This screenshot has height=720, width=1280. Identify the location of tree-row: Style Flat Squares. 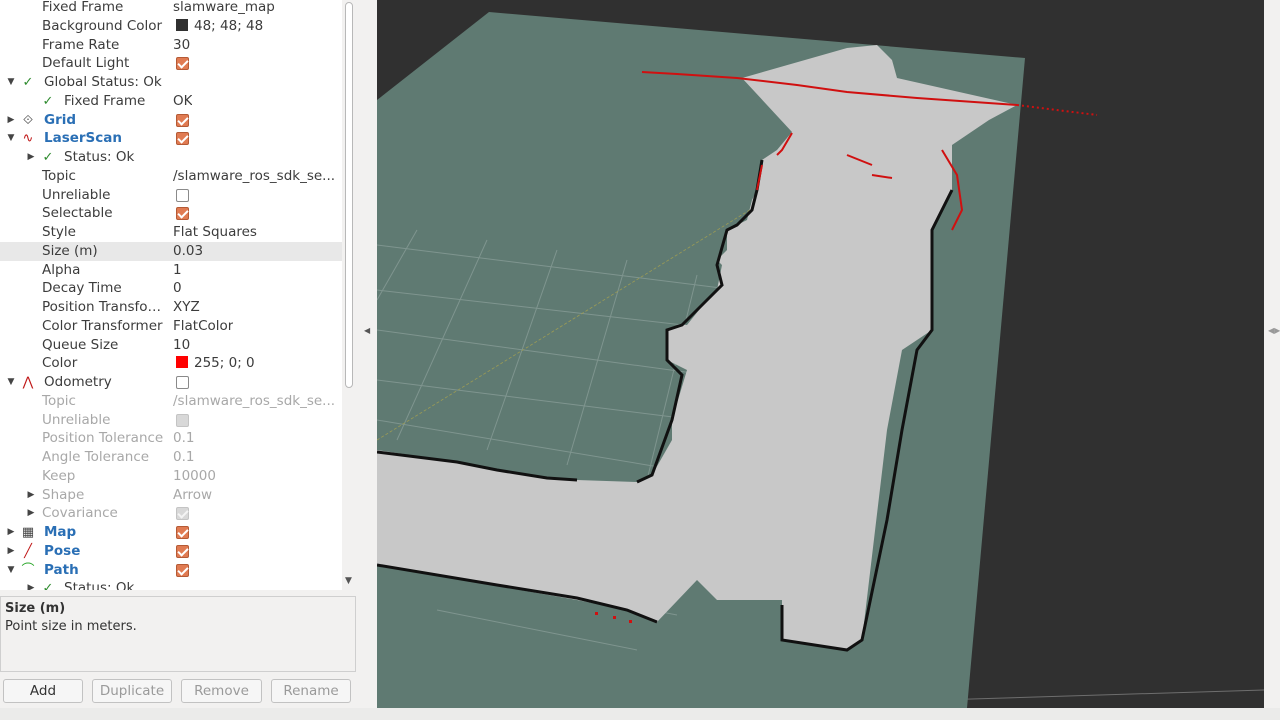
(171, 232).